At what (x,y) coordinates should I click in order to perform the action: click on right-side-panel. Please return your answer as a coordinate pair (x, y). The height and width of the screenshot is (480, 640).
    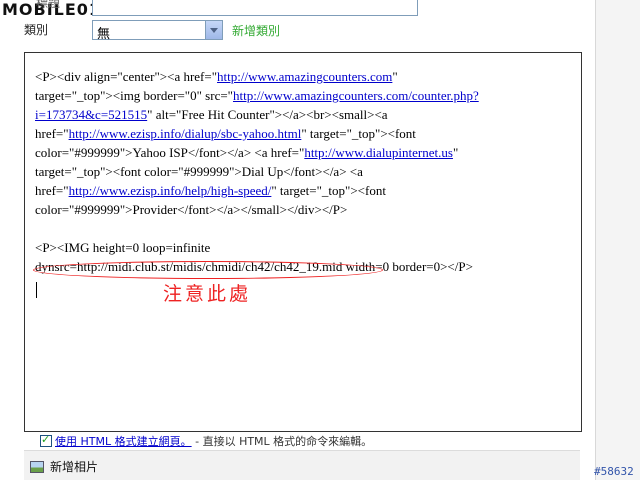
    Looking at the image, I should click on (617, 240).